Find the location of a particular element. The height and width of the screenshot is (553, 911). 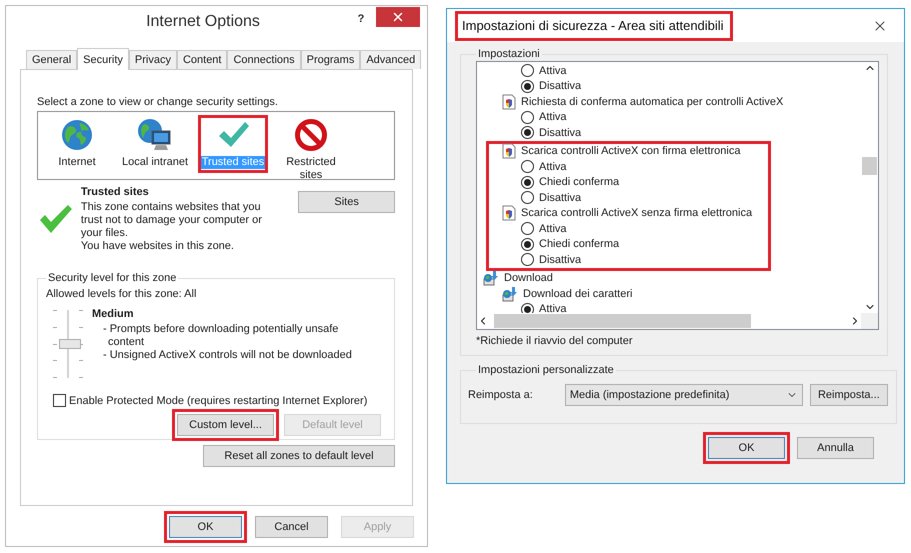

tab: General is located at coordinates (52, 59).